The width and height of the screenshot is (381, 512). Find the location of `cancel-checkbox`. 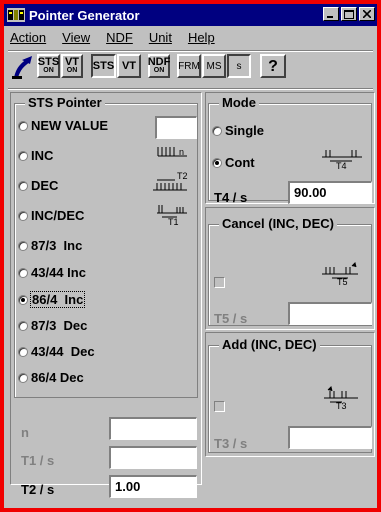

cancel-checkbox is located at coordinates (219, 282).